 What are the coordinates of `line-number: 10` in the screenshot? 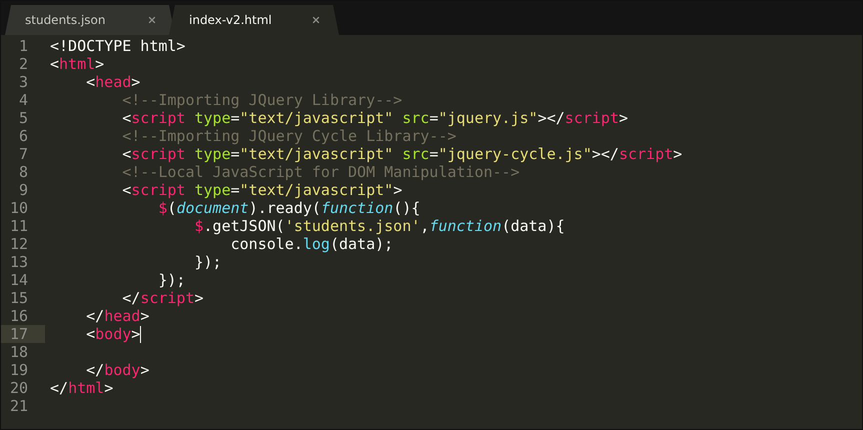 It's located at (19, 208).